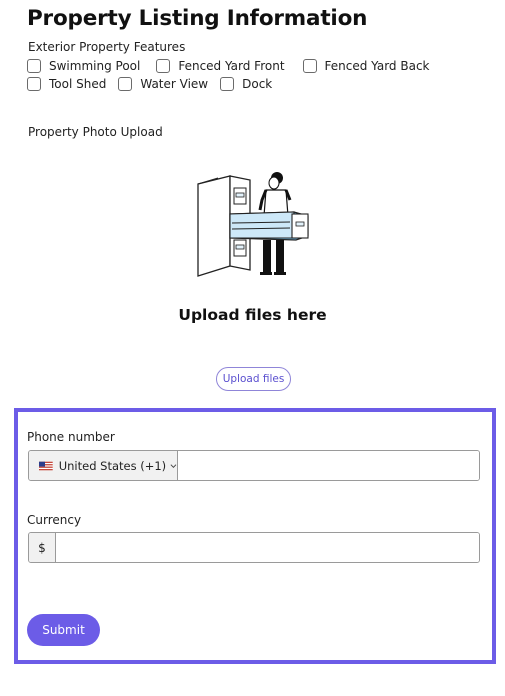 This screenshot has height=696, width=505. What do you see at coordinates (197, 18) in the screenshot?
I see `page-title: Property Listing Information` at bounding box center [197, 18].